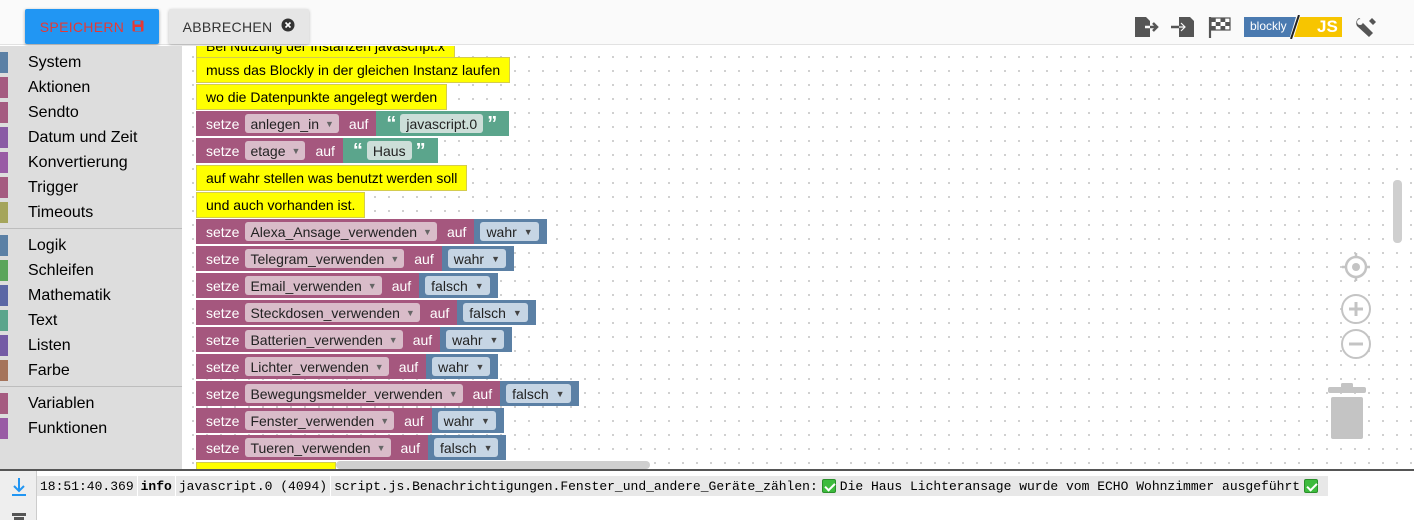 The width and height of the screenshot is (1414, 520). Describe the element at coordinates (91, 345) in the screenshot. I see `category-listen: Listen` at that location.